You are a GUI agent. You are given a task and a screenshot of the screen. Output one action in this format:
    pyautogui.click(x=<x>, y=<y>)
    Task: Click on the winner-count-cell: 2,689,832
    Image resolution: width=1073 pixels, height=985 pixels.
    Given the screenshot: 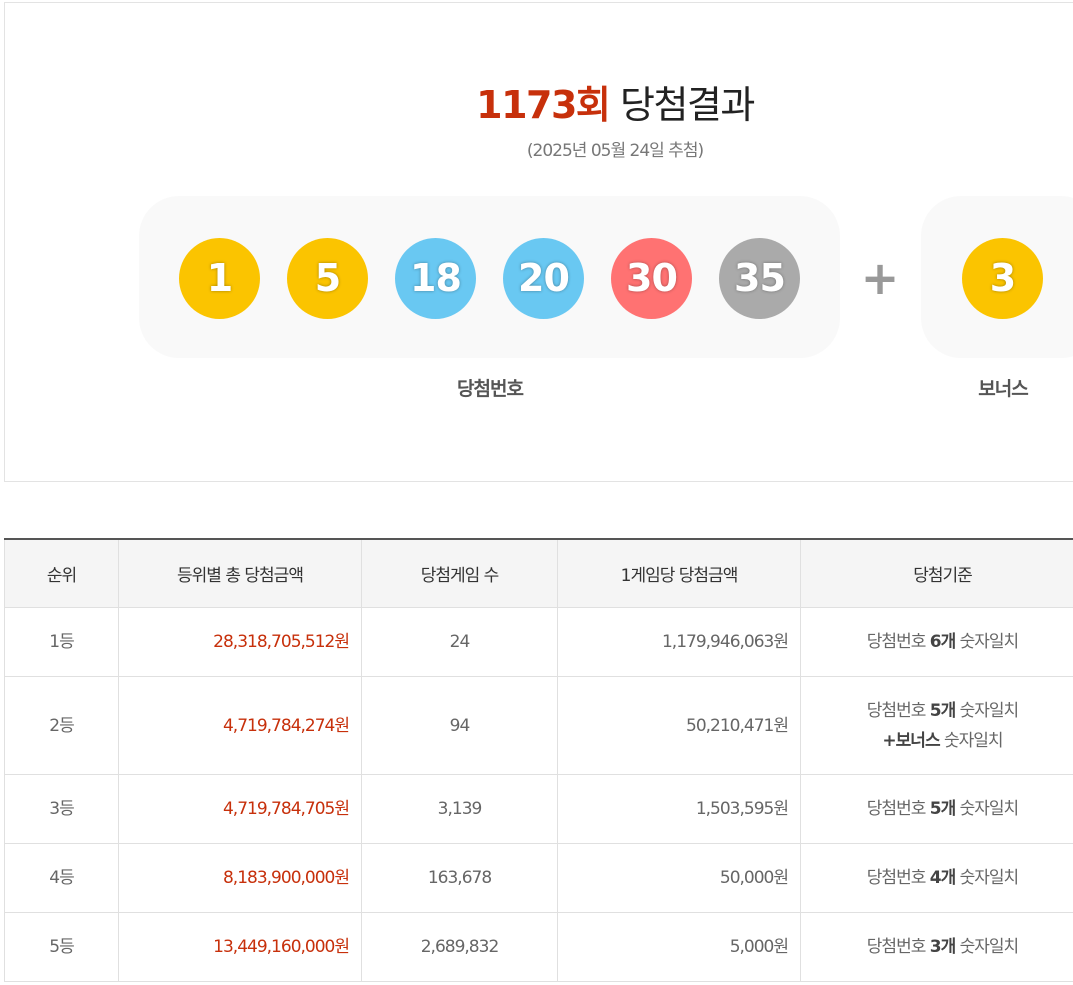 What is the action you would take?
    pyautogui.click(x=459, y=947)
    